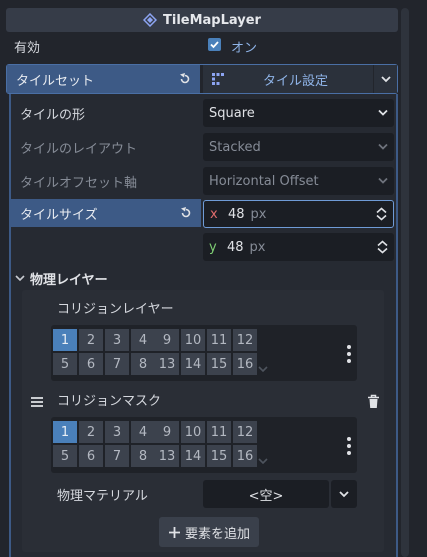 Image resolution: width=427 pixels, height=557 pixels. Describe the element at coordinates (143, 432) in the screenshot. I see `mask-bit: 4` at that location.